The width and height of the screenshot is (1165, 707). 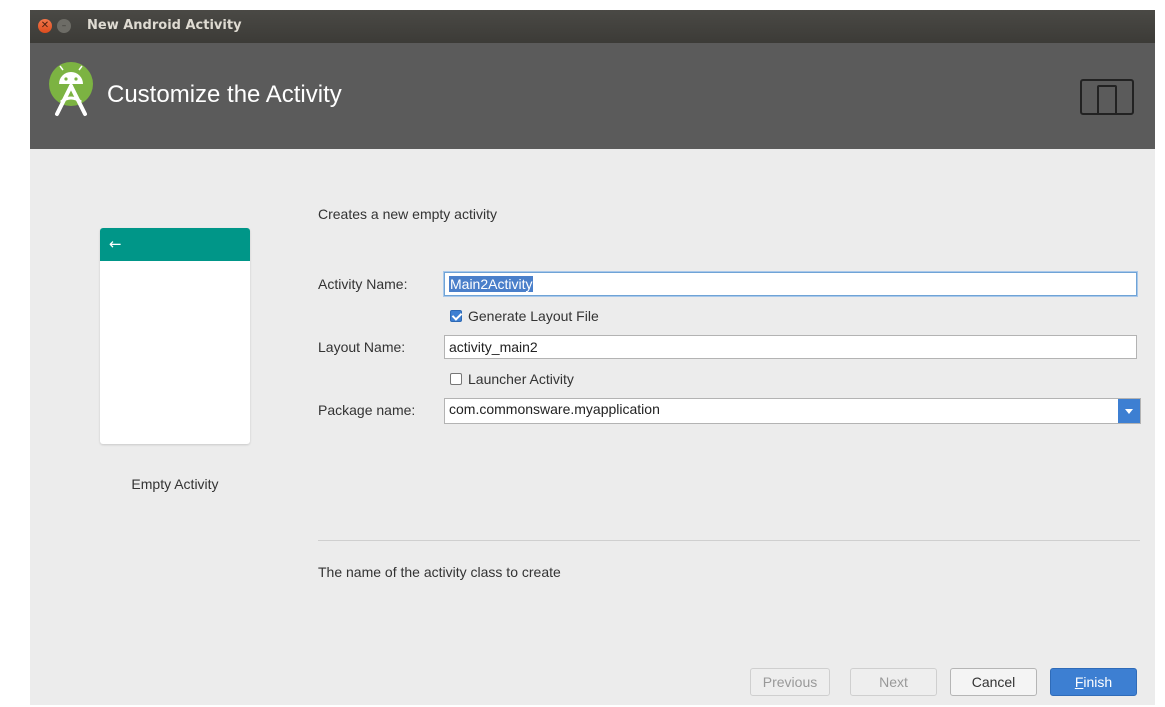 What do you see at coordinates (893, 682) in the screenshot?
I see `next-button: Next` at bounding box center [893, 682].